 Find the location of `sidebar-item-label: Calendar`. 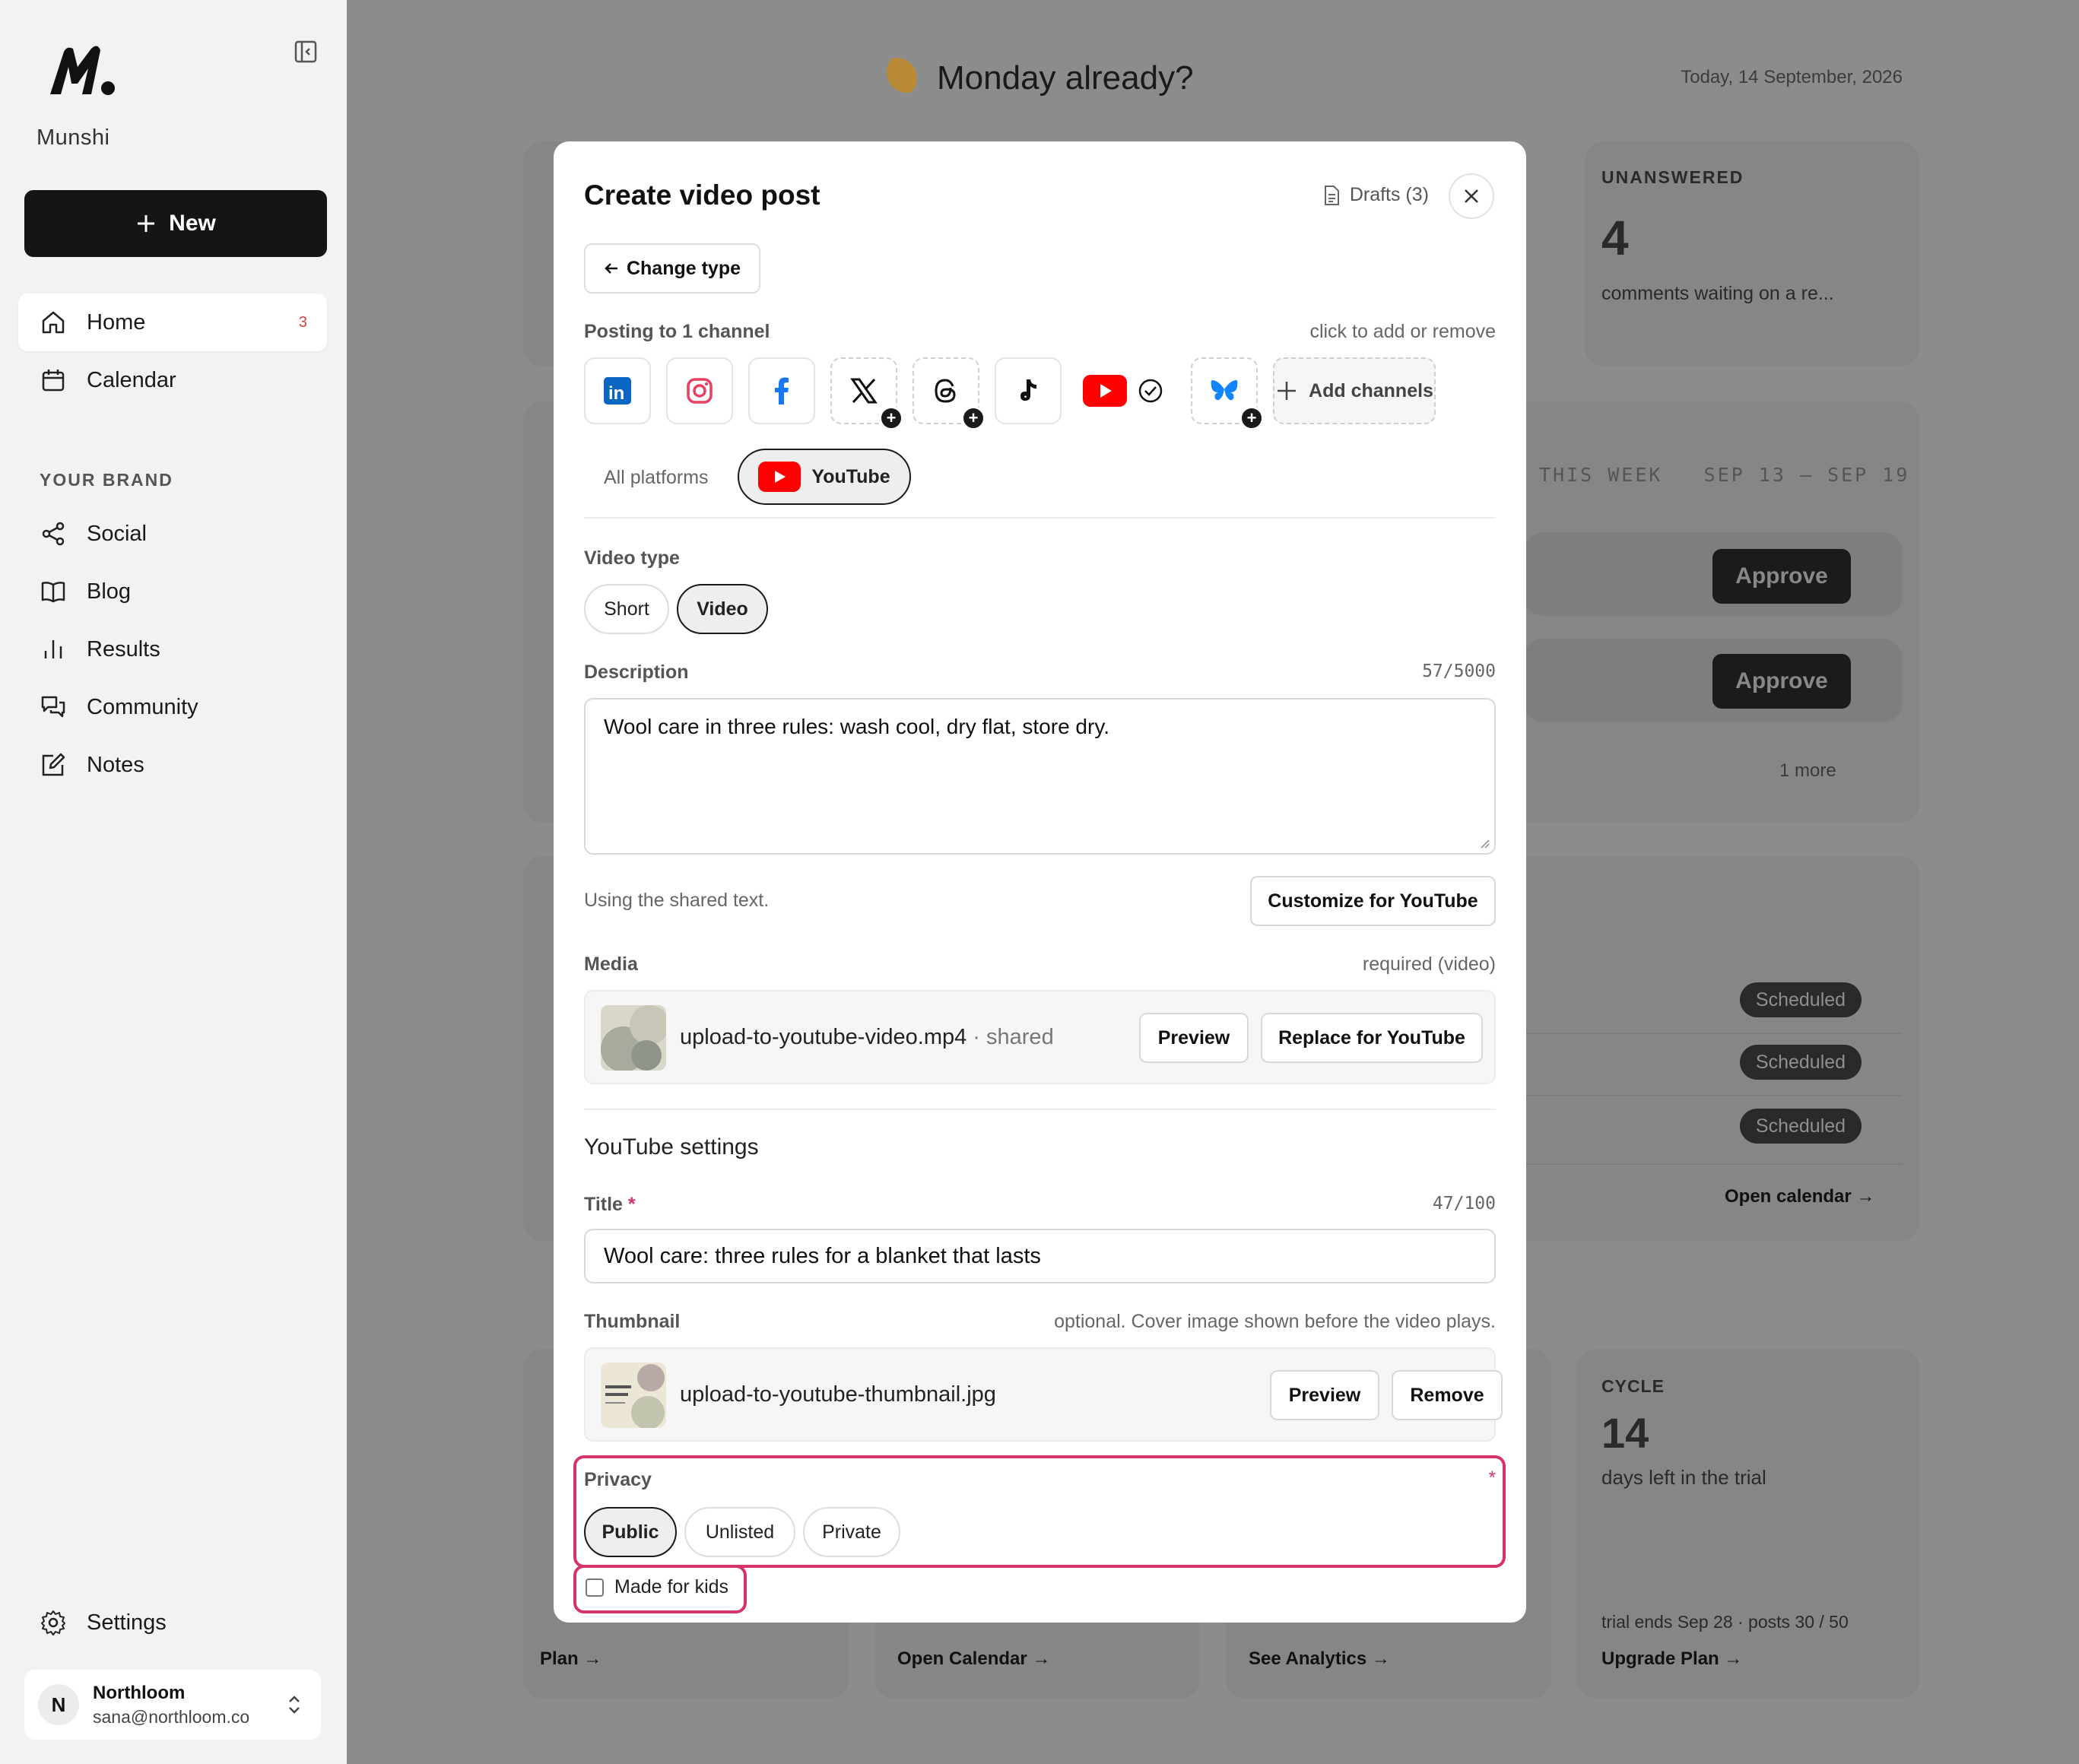

sidebar-item-label: Calendar is located at coordinates (131, 380).